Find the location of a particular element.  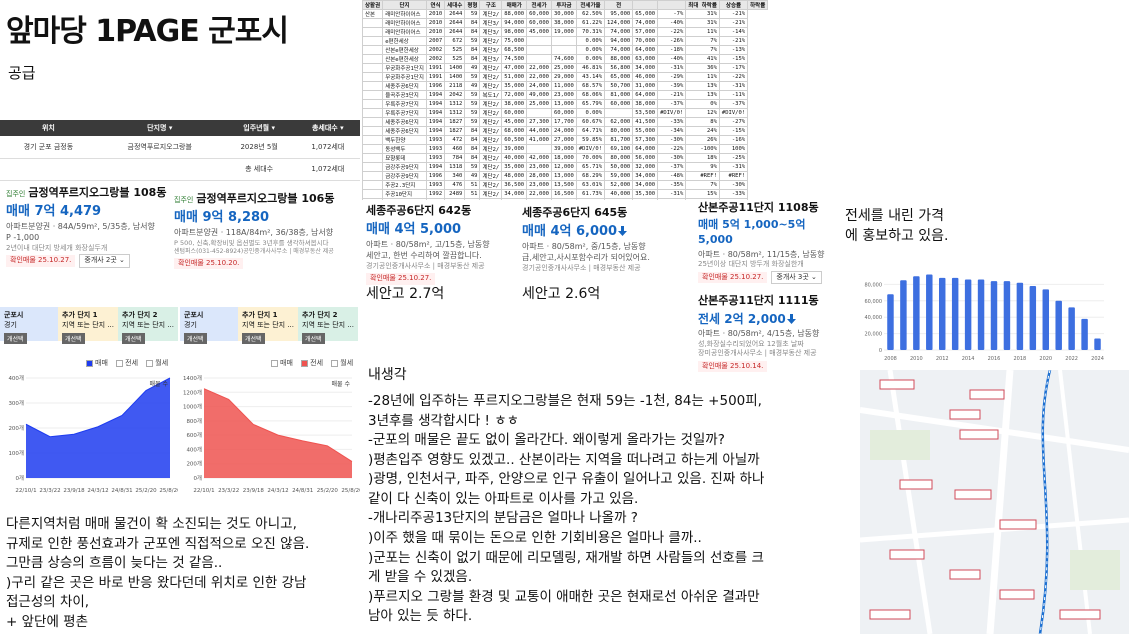

listing-detail: 아파트 · 80/58m², 중/15층, 남동향 is located at coordinates (584, 247).